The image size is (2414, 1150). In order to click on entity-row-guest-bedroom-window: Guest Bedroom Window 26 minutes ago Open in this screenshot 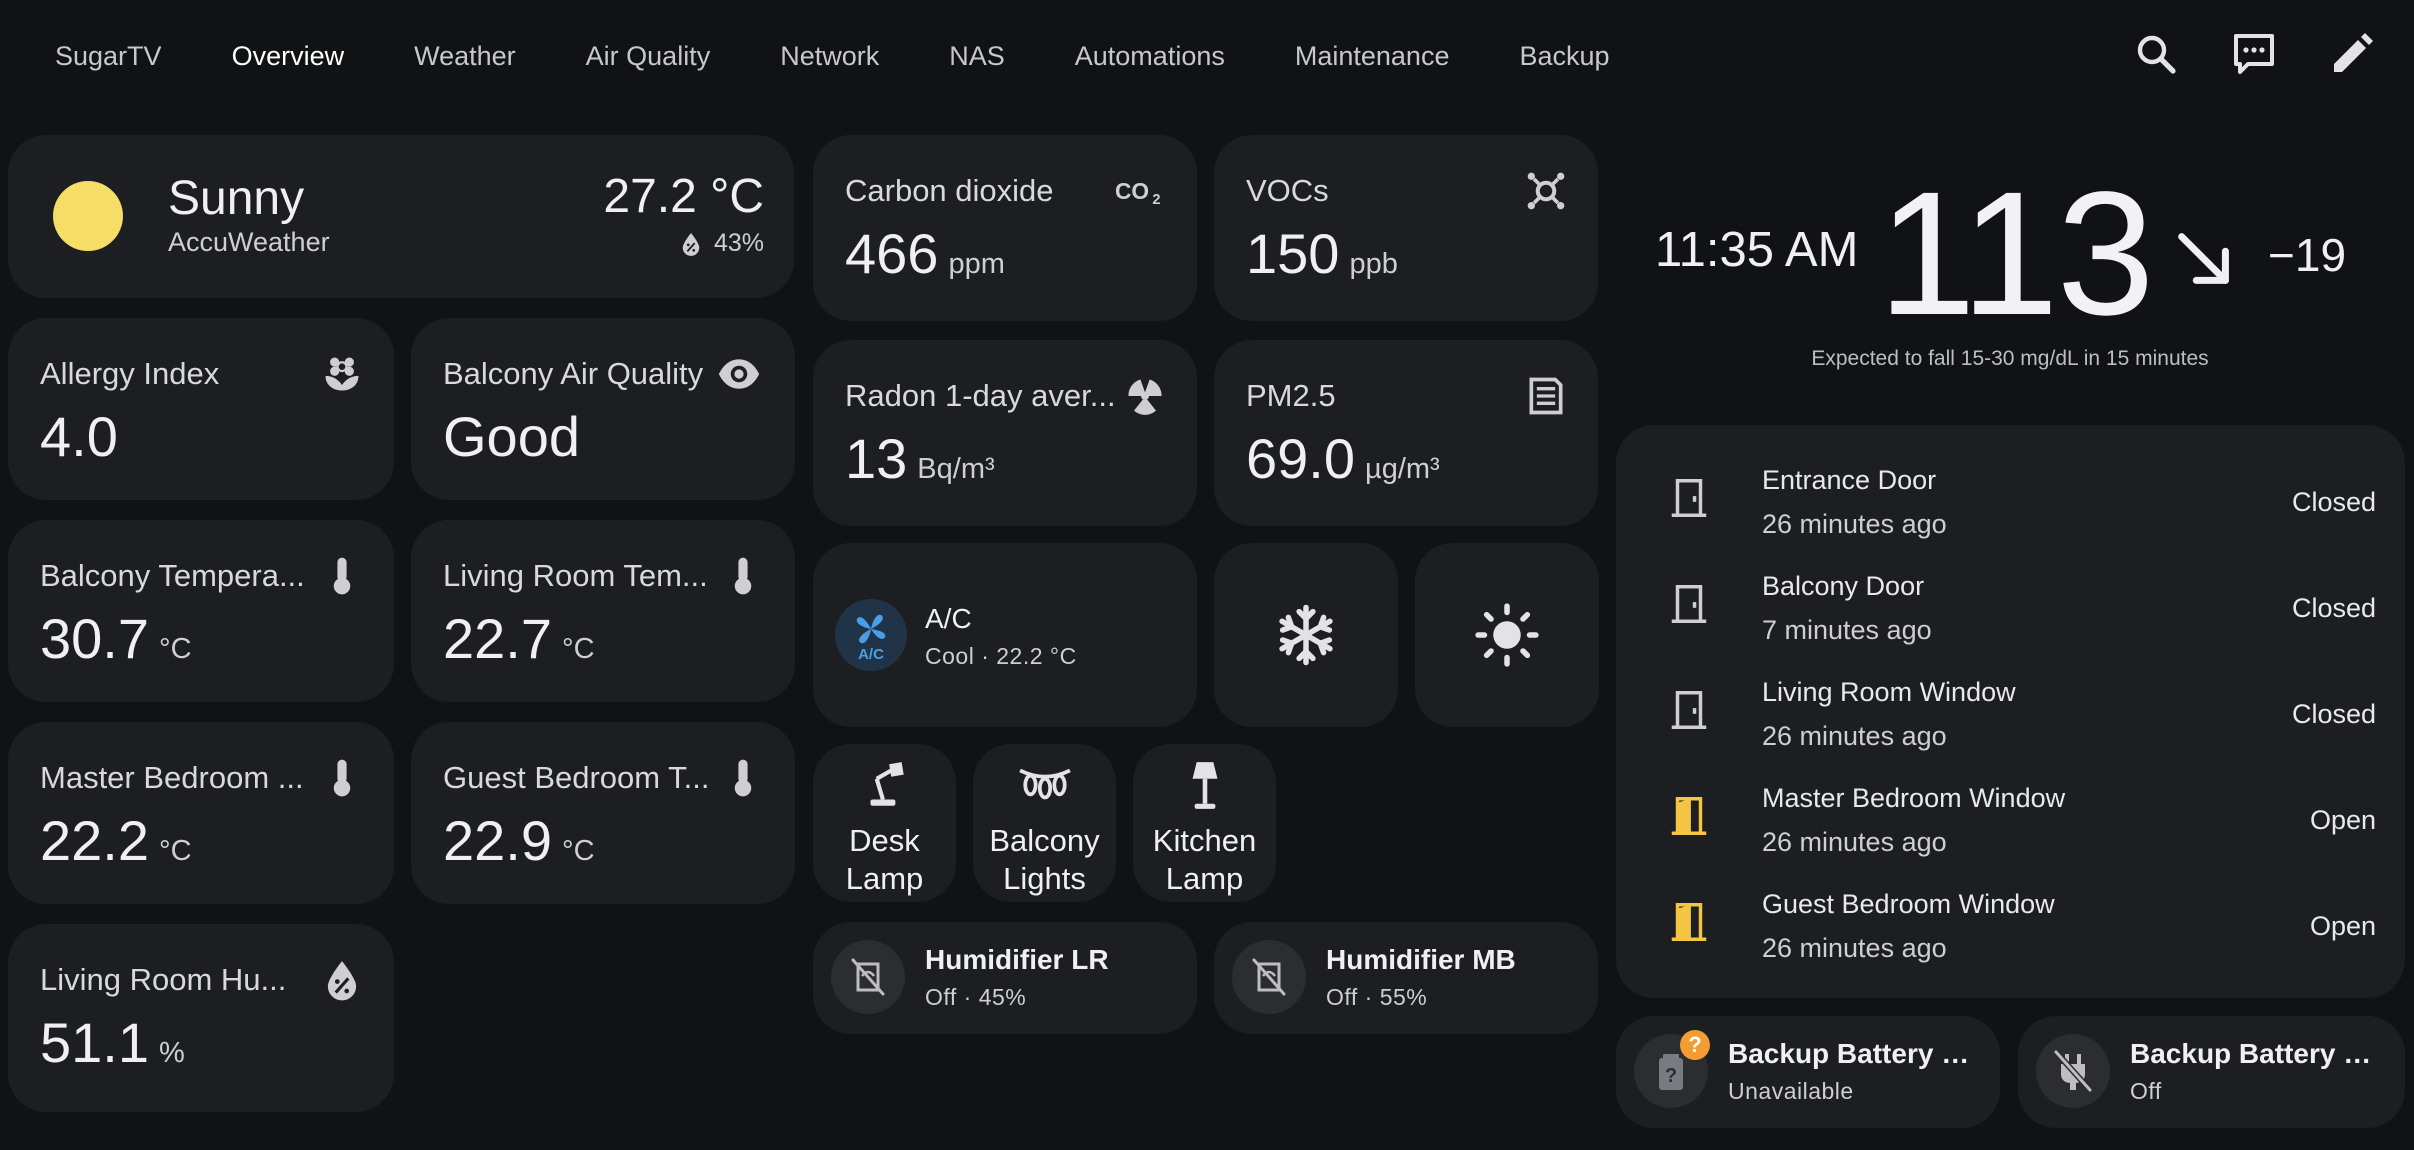, I will do `click(2010, 920)`.